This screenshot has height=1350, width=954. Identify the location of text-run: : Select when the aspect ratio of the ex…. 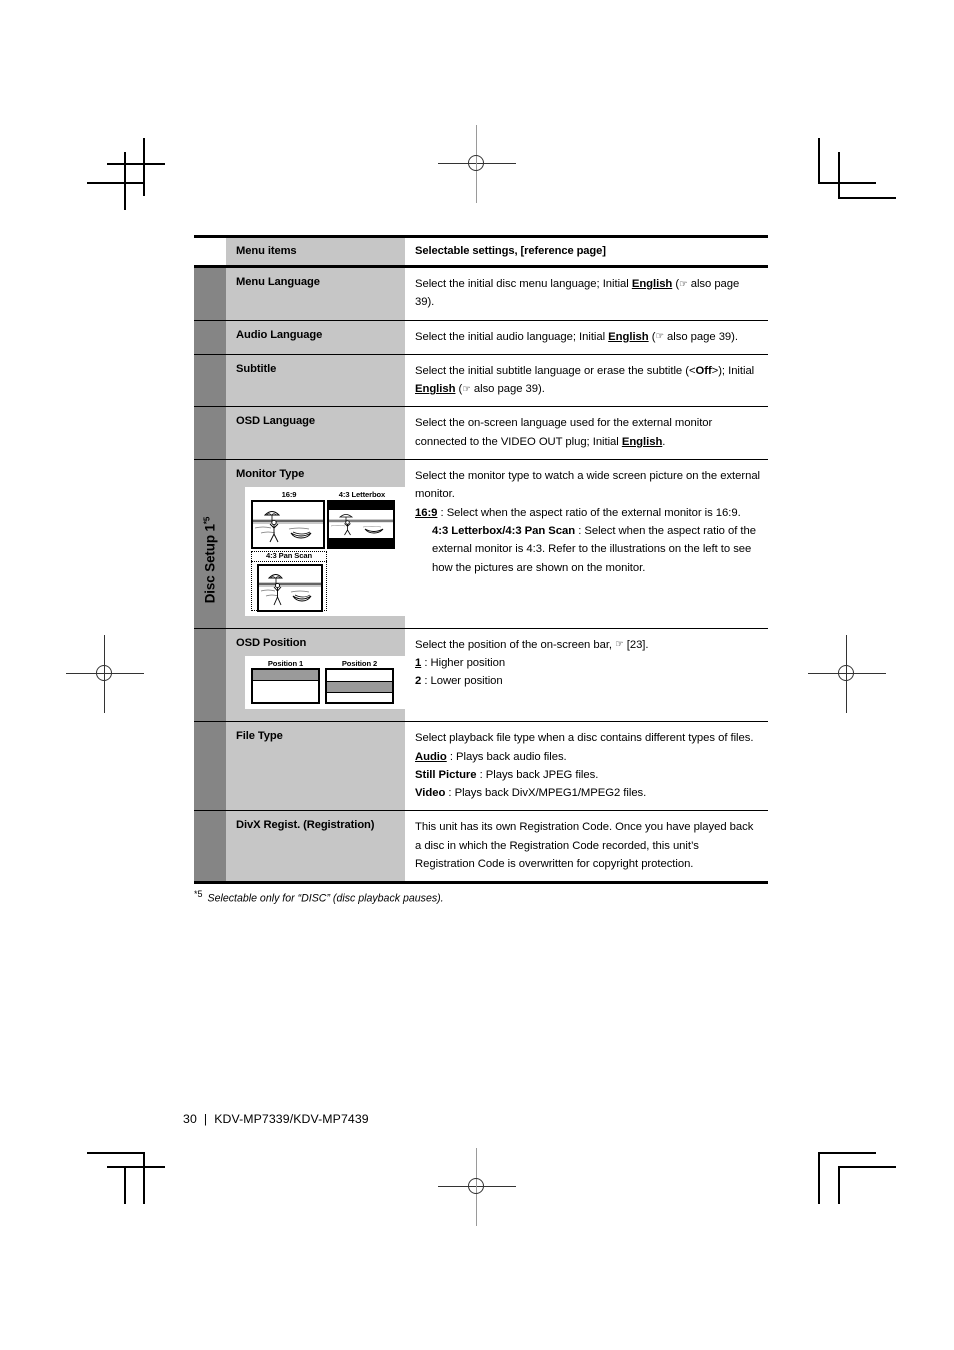
(589, 512).